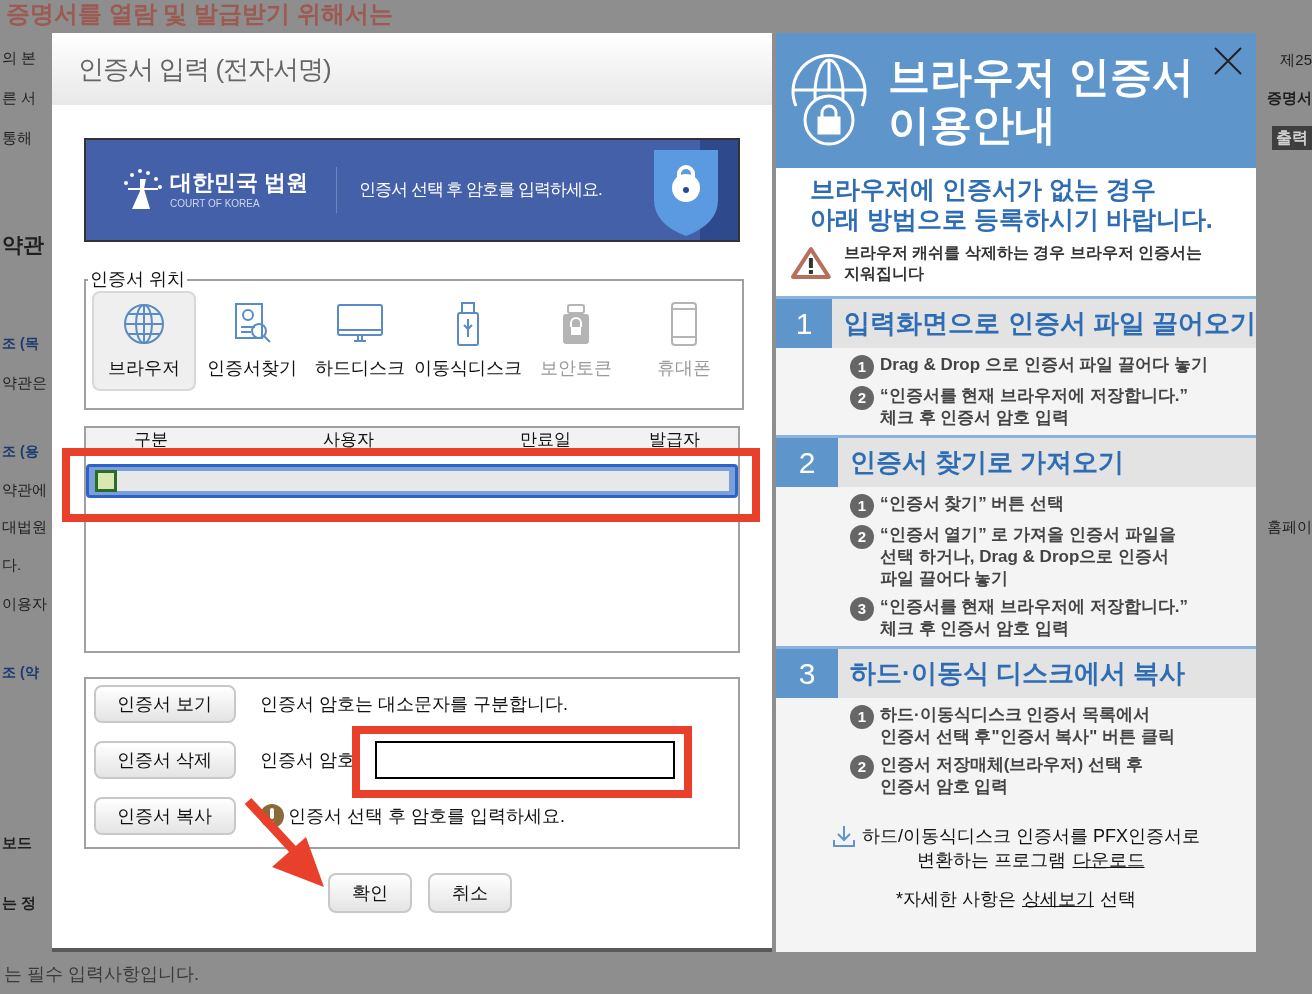 This screenshot has height=994, width=1312. Describe the element at coordinates (20, 451) in the screenshot. I see `background-text: 조 (용` at that location.